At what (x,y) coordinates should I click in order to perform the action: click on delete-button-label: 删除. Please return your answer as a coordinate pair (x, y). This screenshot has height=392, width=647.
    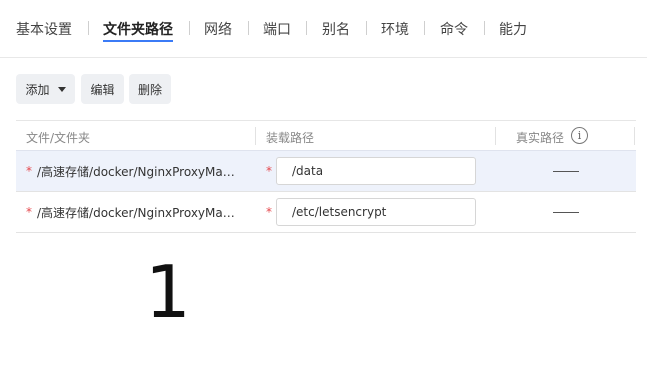
    Looking at the image, I should click on (149, 89).